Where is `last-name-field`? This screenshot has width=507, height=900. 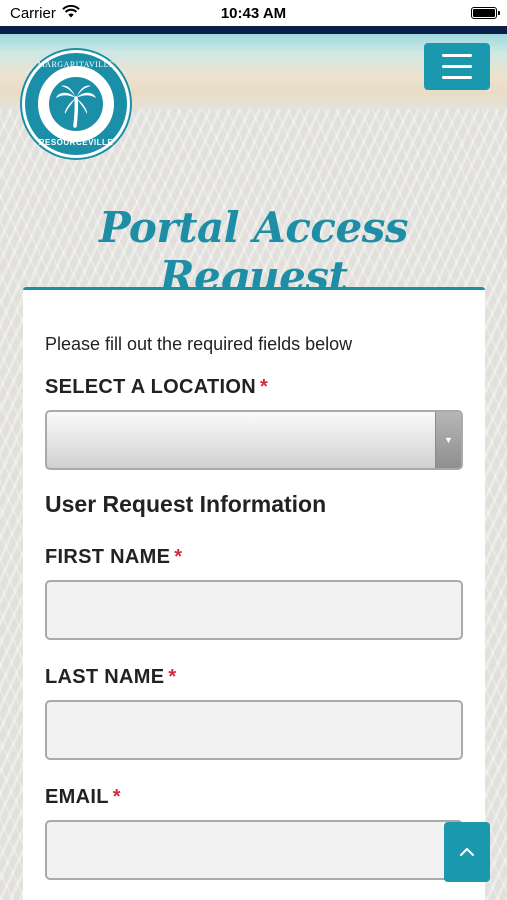
last-name-field is located at coordinates (254, 730).